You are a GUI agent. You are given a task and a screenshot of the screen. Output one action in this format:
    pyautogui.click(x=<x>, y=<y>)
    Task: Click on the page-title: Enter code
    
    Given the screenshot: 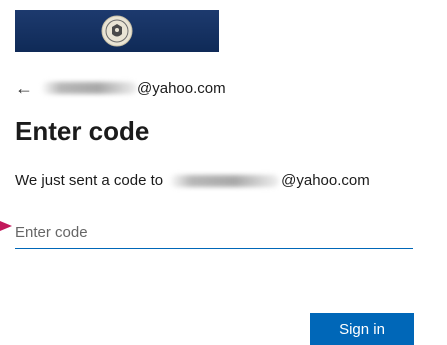 What is the action you would take?
    pyautogui.click(x=82, y=131)
    